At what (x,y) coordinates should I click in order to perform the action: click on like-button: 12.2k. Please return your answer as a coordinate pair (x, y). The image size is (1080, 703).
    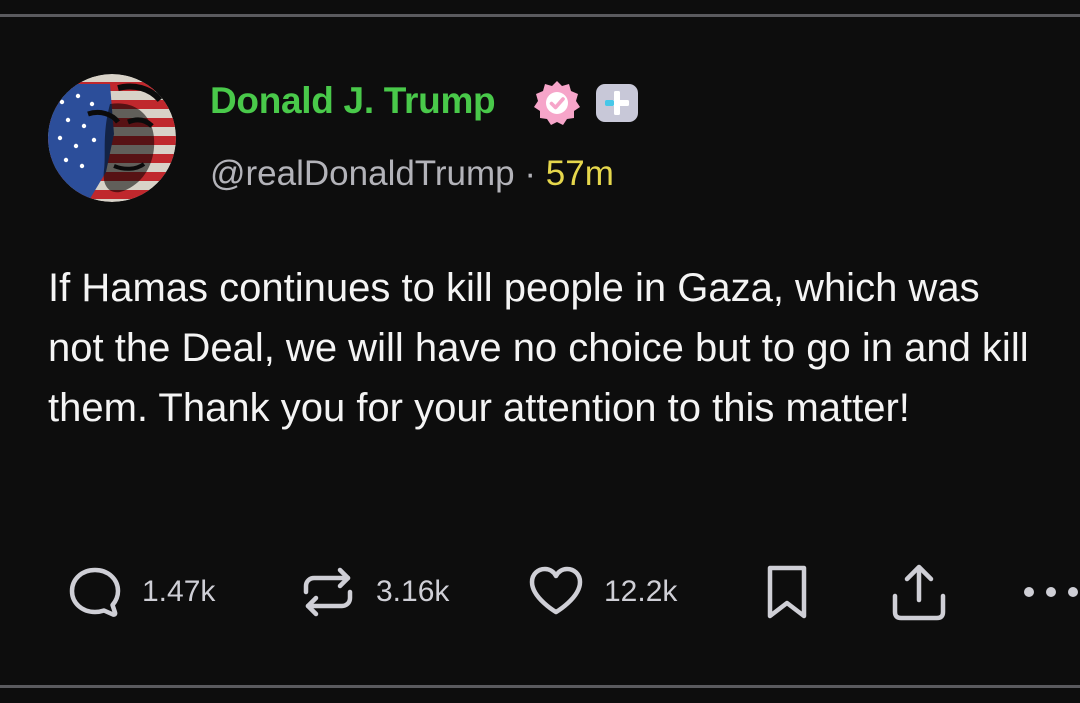
    Looking at the image, I should click on (601, 592).